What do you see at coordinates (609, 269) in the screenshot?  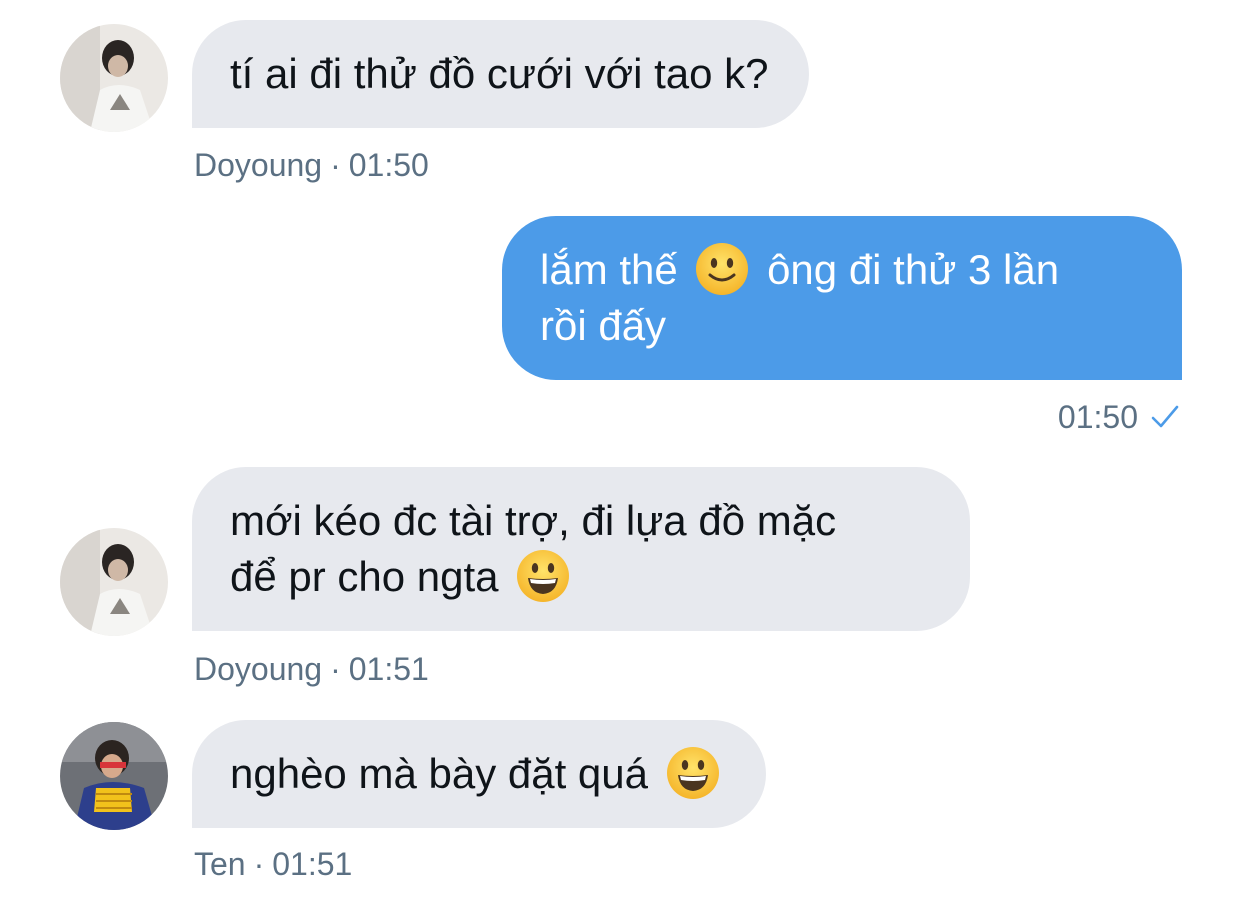 I see `message-text-part: lắm thế` at bounding box center [609, 269].